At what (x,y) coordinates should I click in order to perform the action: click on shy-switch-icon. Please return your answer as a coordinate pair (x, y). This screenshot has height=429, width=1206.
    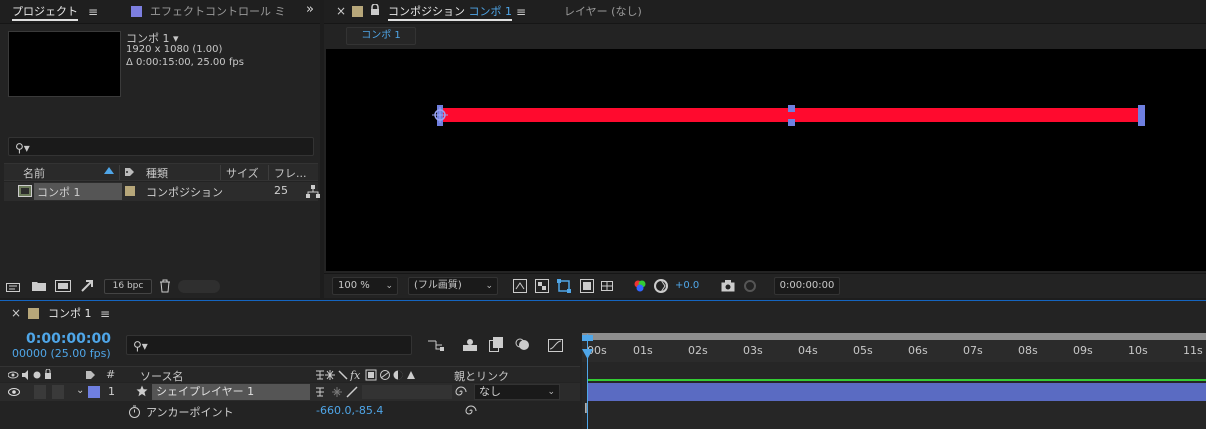
    Looking at the image, I should click on (320, 392).